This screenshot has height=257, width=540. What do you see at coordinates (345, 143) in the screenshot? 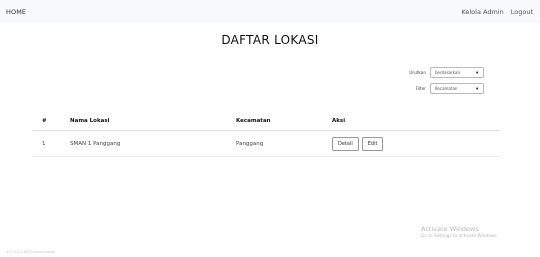
I see `detail-button: Detail` at bounding box center [345, 143].